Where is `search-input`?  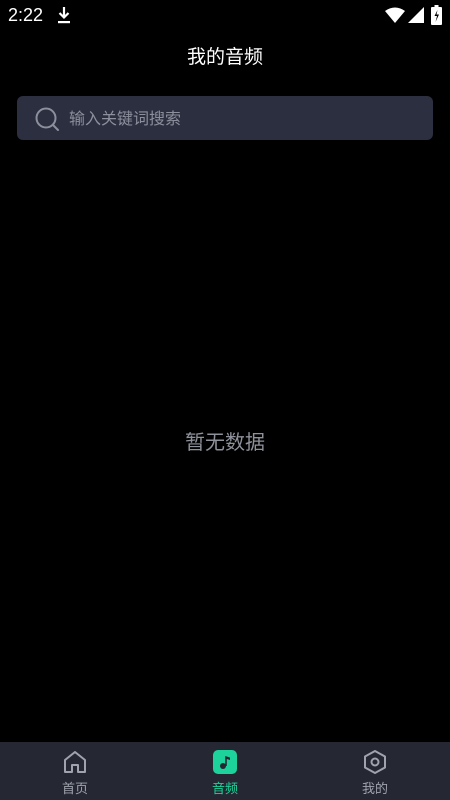 search-input is located at coordinates (244, 118).